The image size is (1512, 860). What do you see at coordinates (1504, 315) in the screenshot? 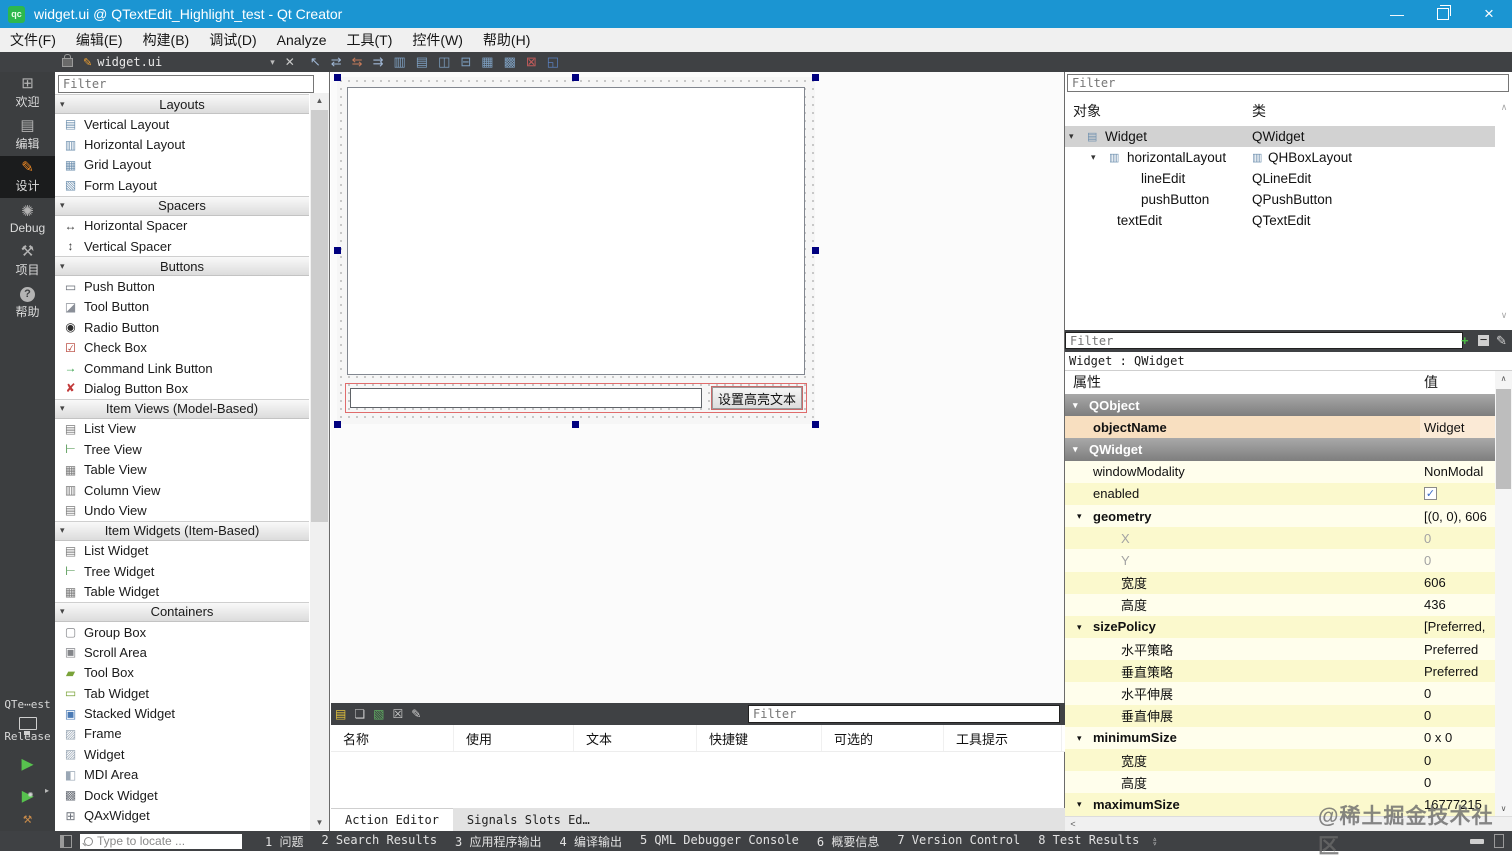
I see `scroll-down-icon: ∨` at bounding box center [1504, 315].